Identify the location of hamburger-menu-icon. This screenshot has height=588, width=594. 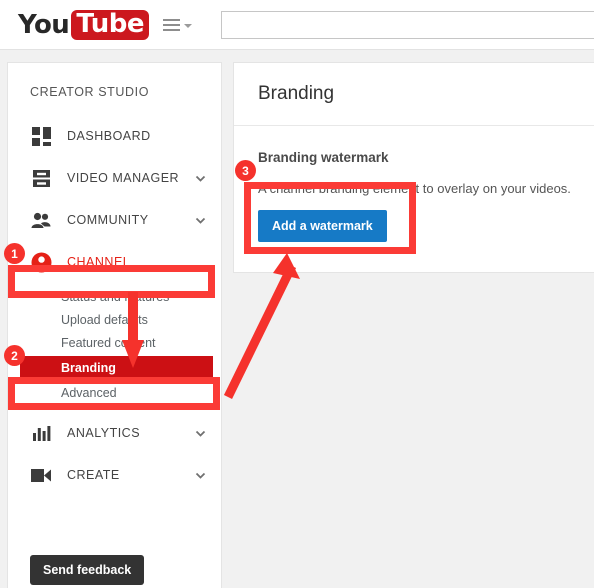
(177, 24).